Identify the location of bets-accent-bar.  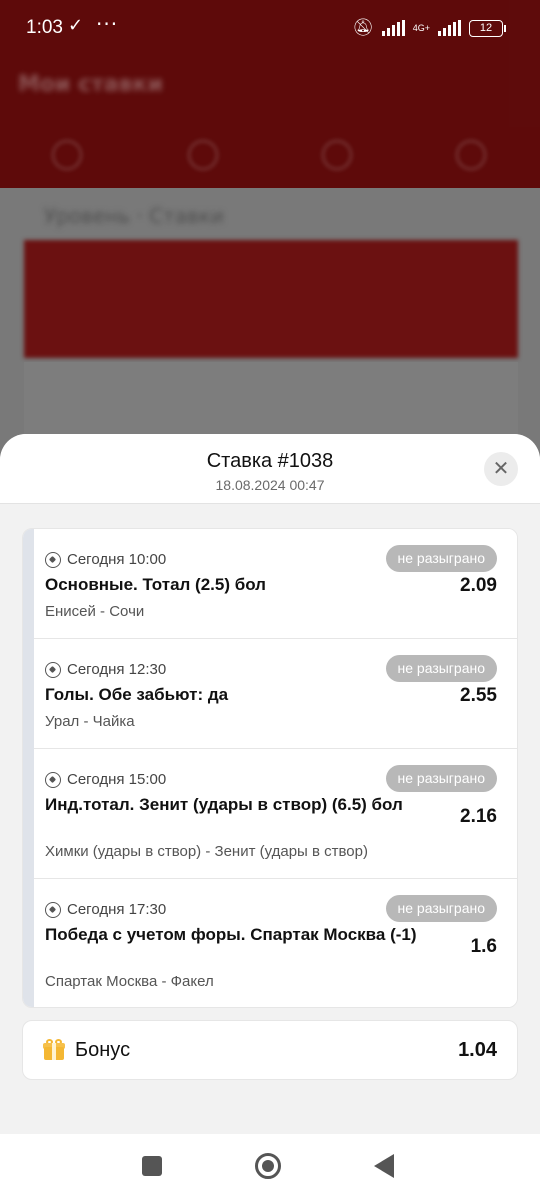
(28, 768).